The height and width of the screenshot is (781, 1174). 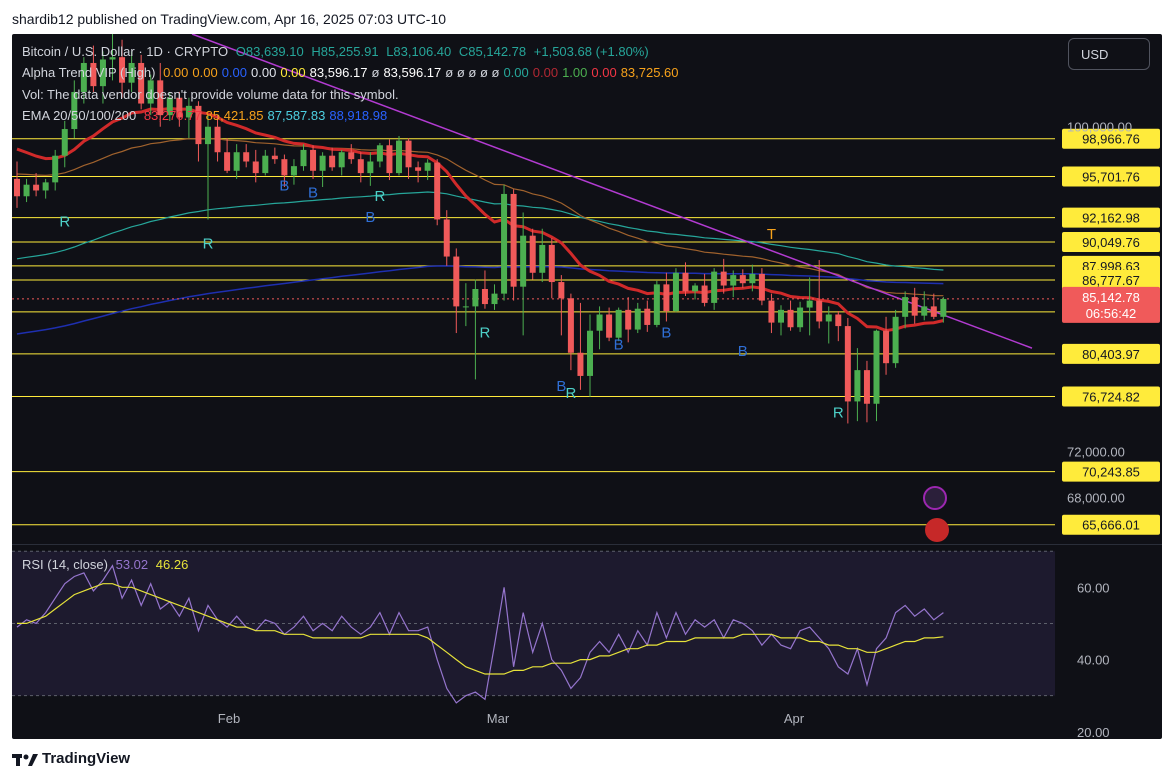 I want to click on currency-button: USD, so click(x=1109, y=54).